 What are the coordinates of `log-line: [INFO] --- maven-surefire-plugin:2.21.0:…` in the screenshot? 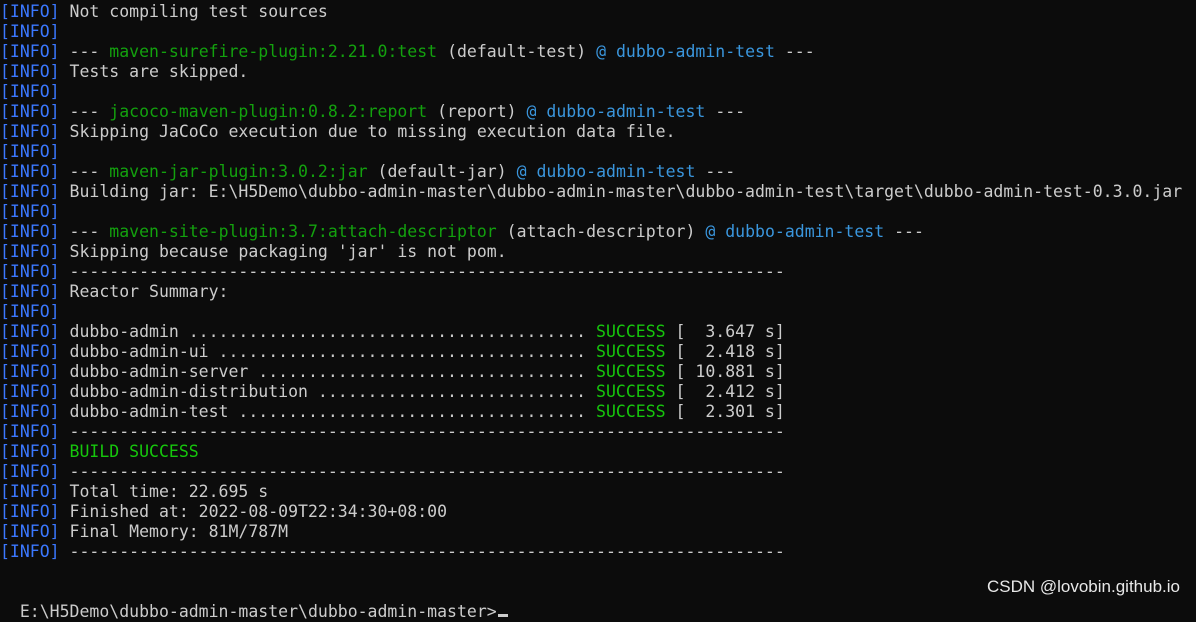 It's located at (598, 52).